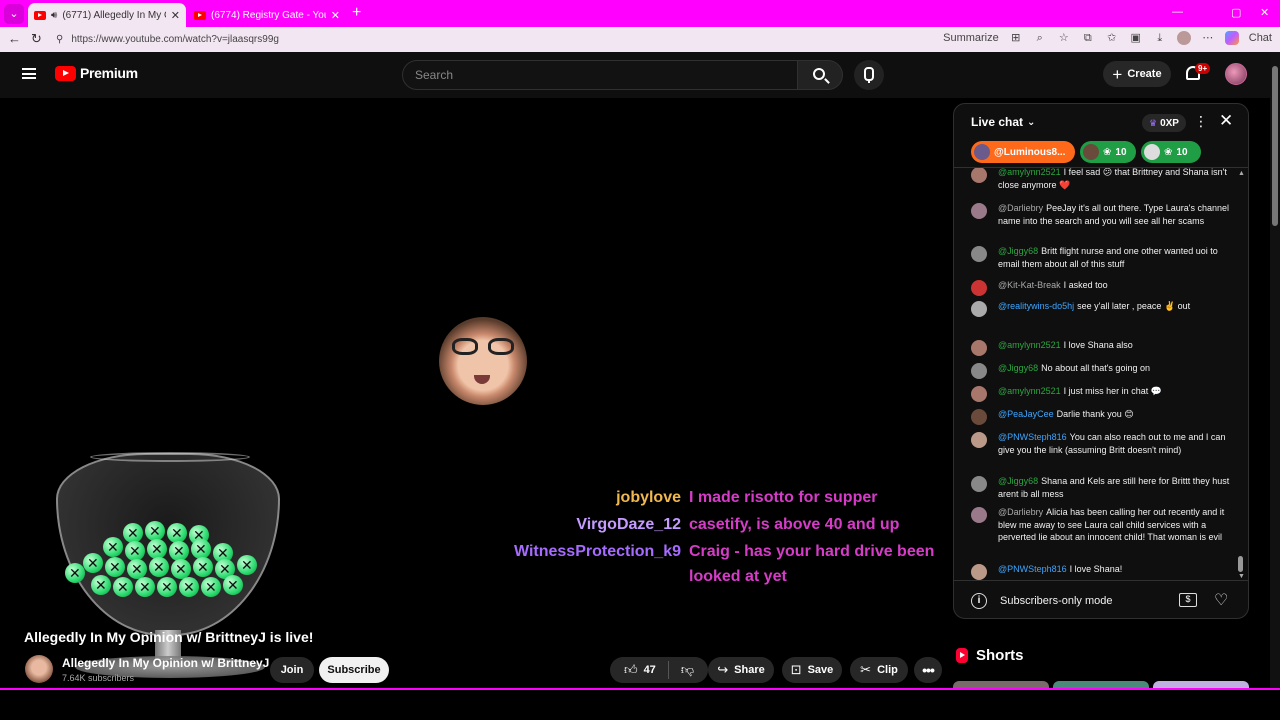  What do you see at coordinates (356, 13) in the screenshot?
I see `new-tab-icon: +` at bounding box center [356, 13].